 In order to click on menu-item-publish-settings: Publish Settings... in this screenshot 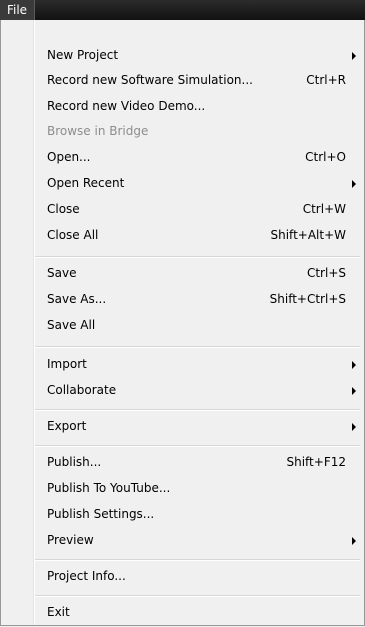, I will do `click(197, 514)`.